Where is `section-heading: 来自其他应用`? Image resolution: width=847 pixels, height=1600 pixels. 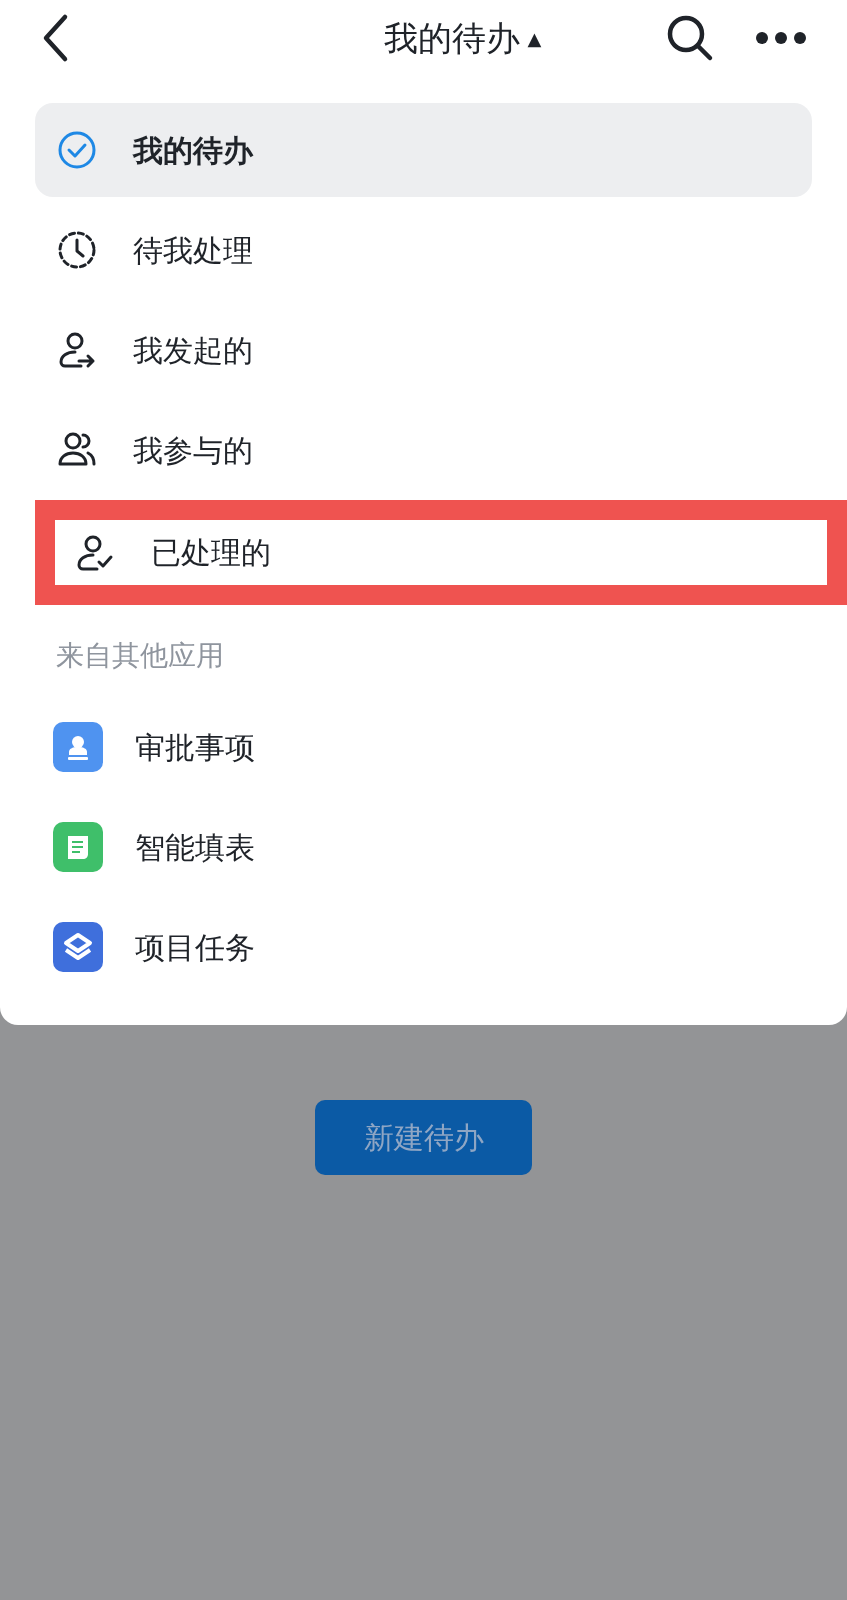
section-heading: 来自其他应用 is located at coordinates (140, 656).